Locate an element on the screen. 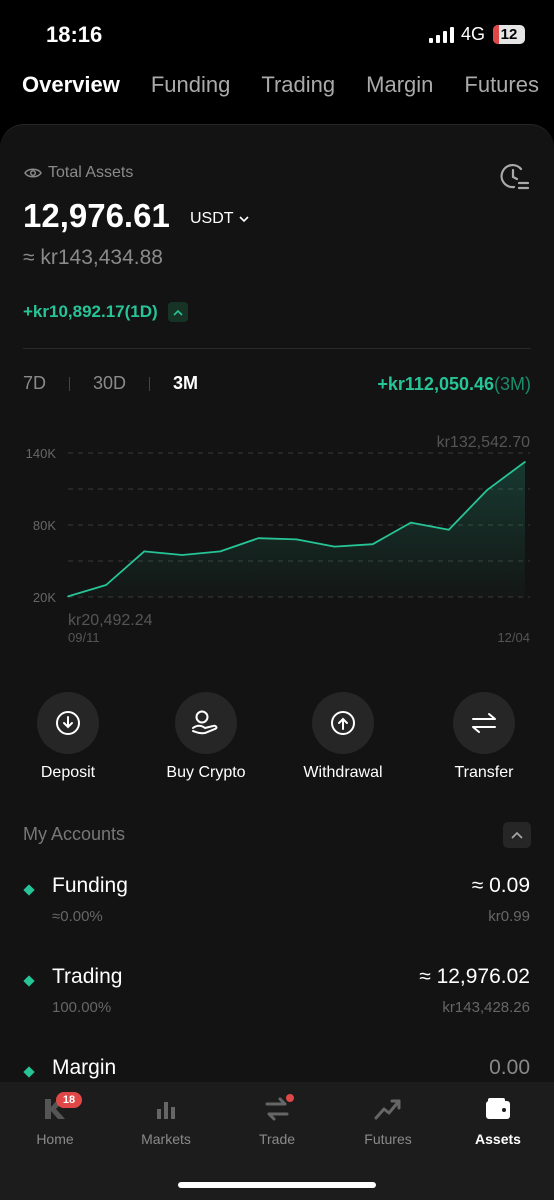 The image size is (554, 1200). signal-icon is located at coordinates (442, 35).